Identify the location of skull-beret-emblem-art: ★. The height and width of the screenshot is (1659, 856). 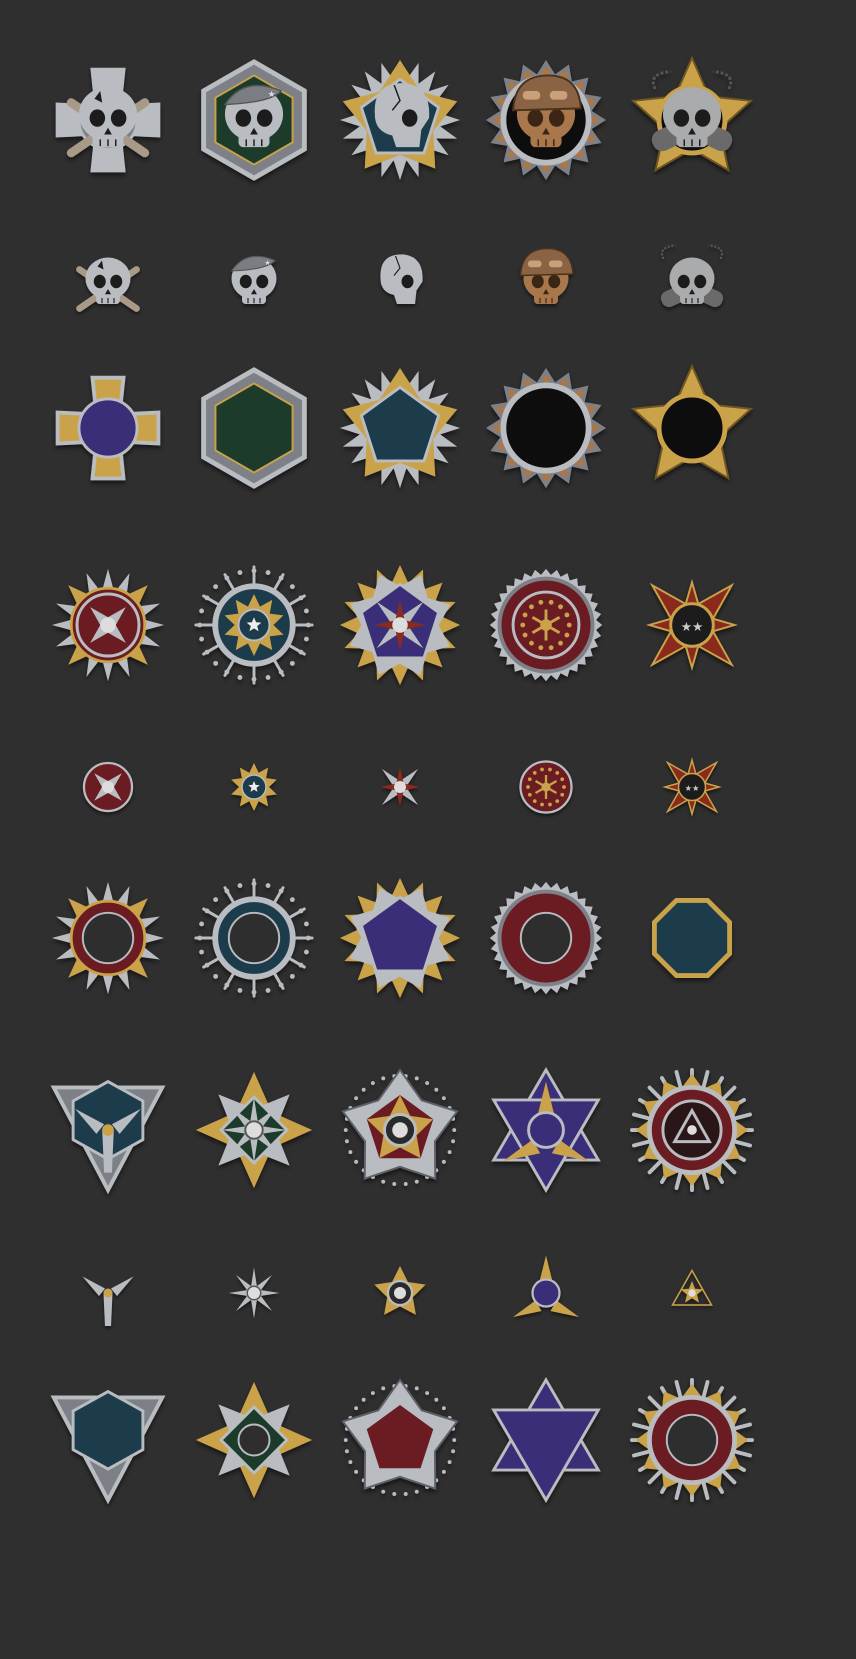
(253, 279).